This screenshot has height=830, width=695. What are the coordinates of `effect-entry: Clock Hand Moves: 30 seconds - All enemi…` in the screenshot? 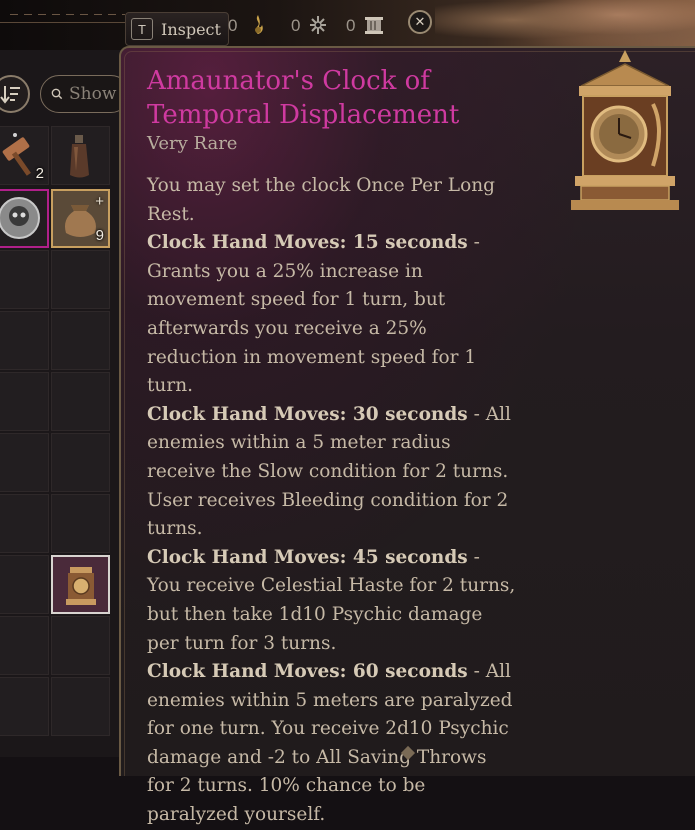 It's located at (332, 472).